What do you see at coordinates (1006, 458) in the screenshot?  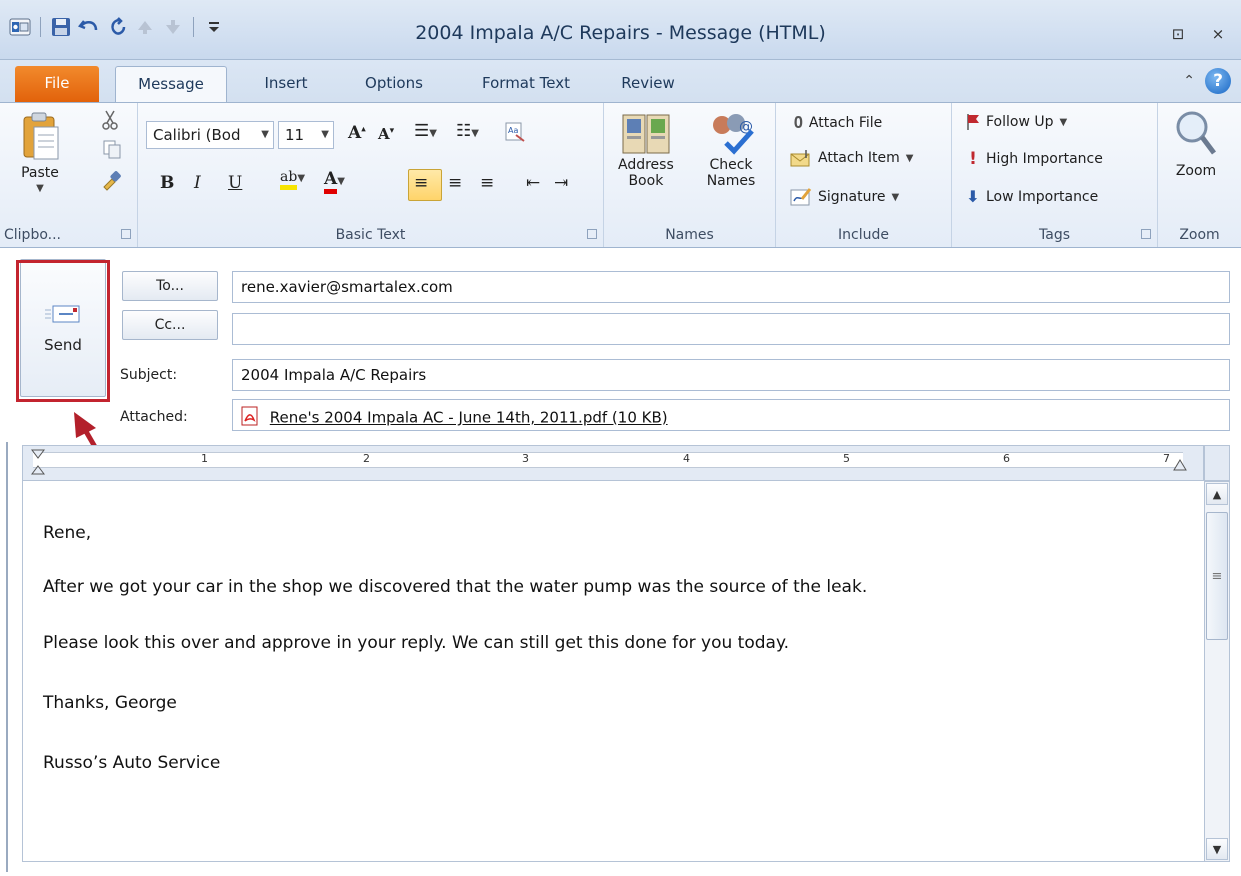 I see `ruler-number: 6` at bounding box center [1006, 458].